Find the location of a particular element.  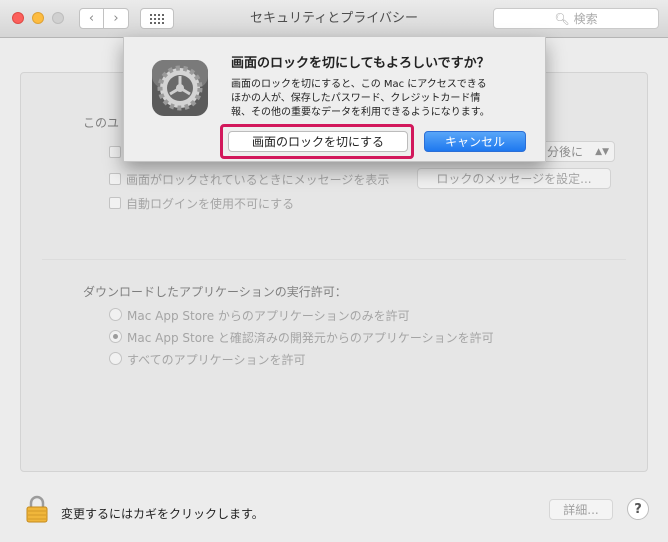

lock-icon is located at coordinates (37, 509).